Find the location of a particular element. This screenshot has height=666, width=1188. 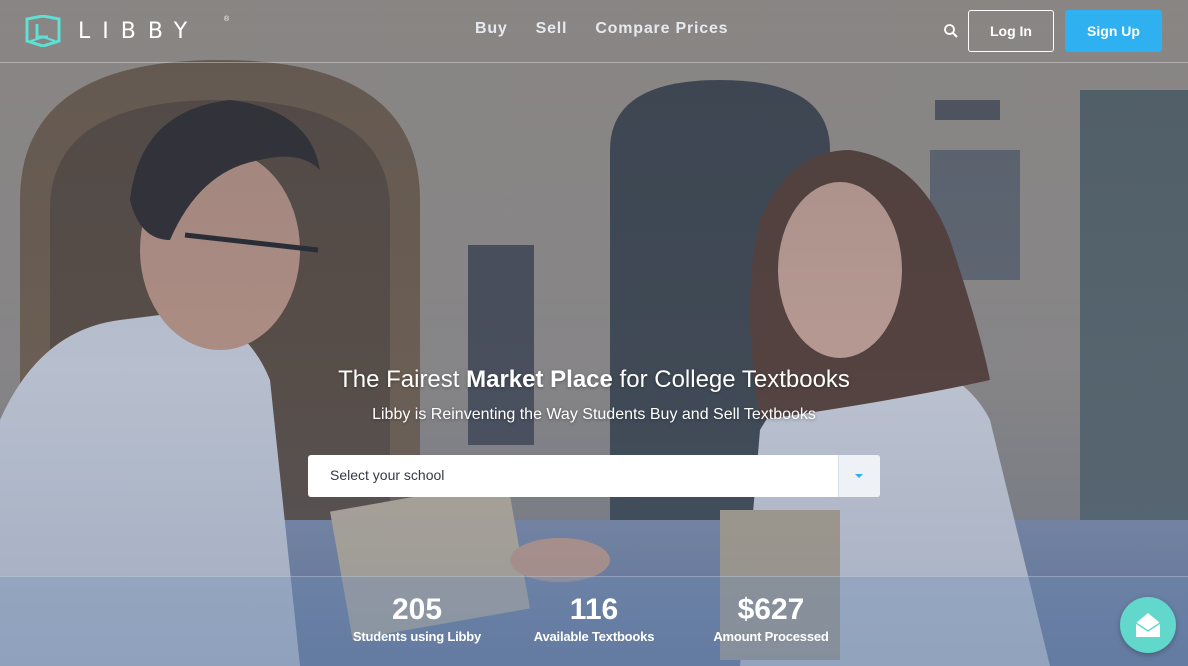

stat-label: Amount Processed is located at coordinates (771, 636).